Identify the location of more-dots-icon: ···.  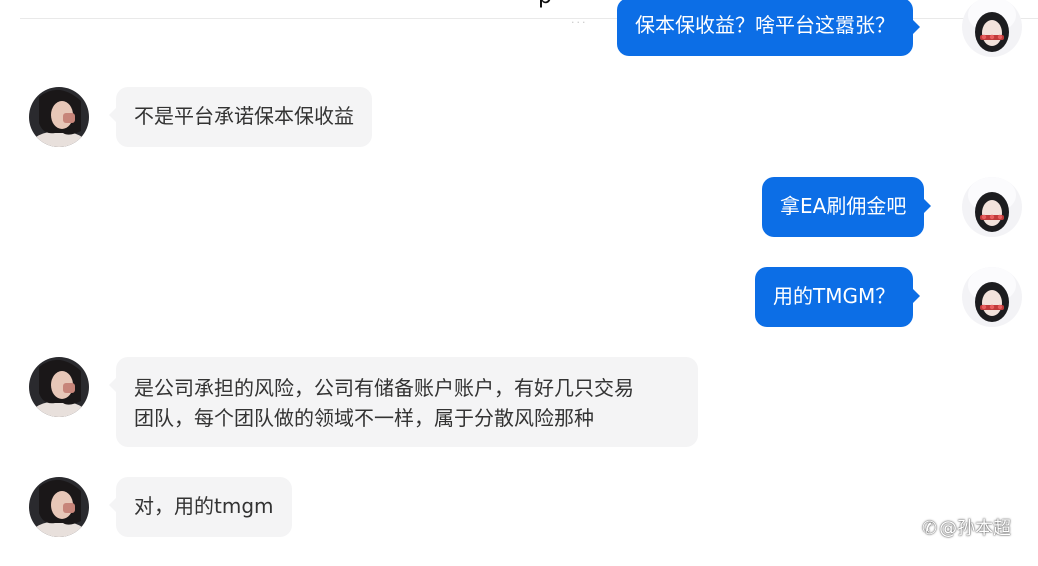
(579, 22).